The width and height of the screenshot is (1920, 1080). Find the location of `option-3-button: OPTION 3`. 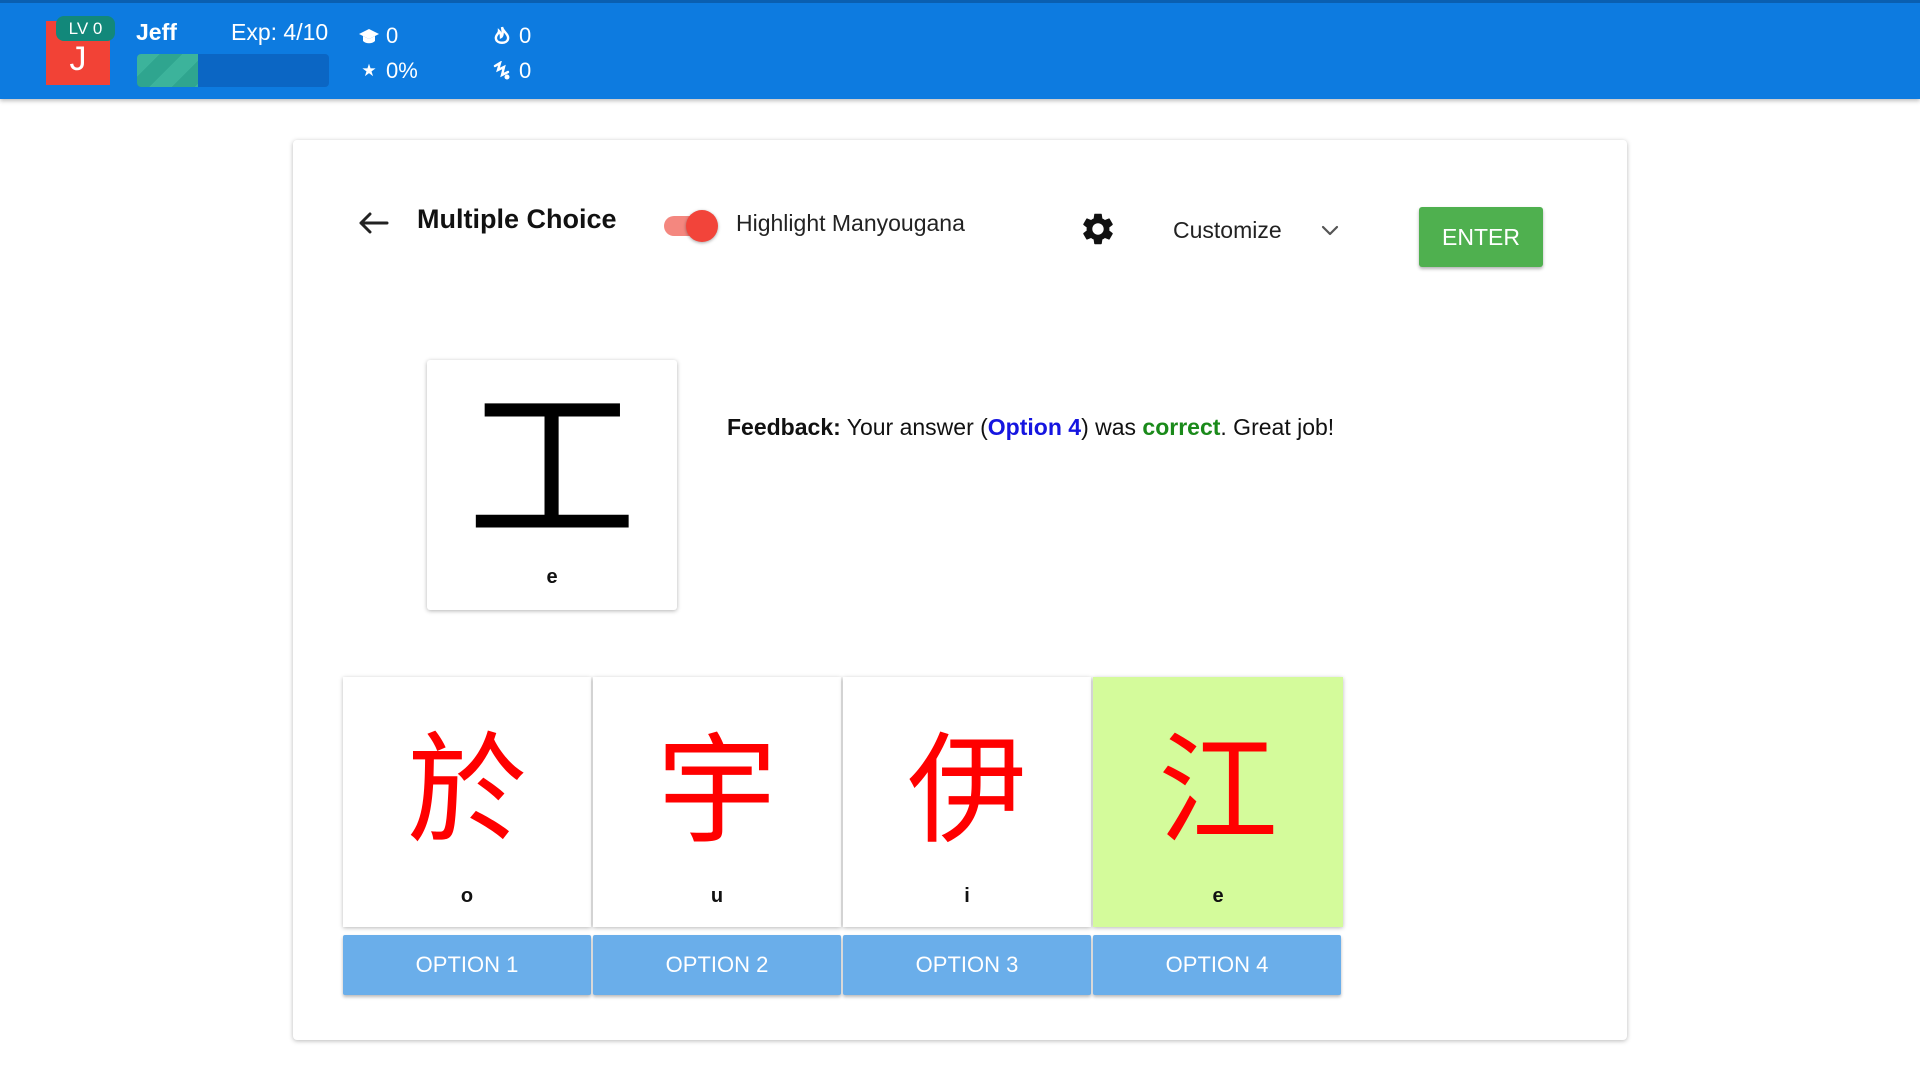

option-3-button: OPTION 3 is located at coordinates (967, 965).